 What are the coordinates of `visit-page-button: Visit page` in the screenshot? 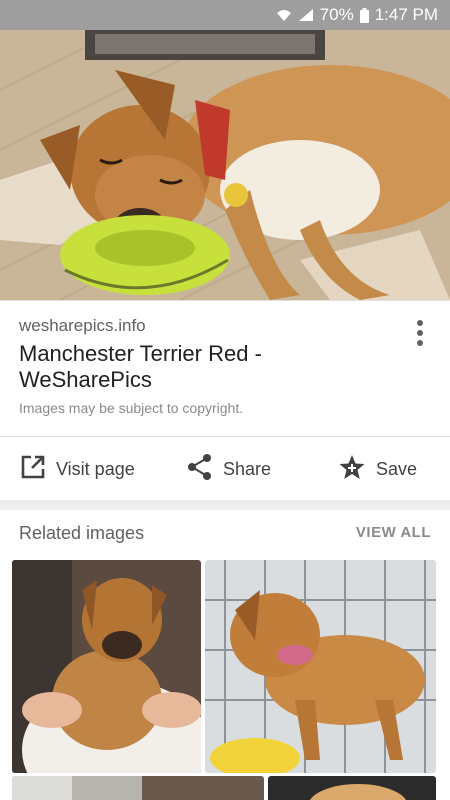 It's located at (77, 469).